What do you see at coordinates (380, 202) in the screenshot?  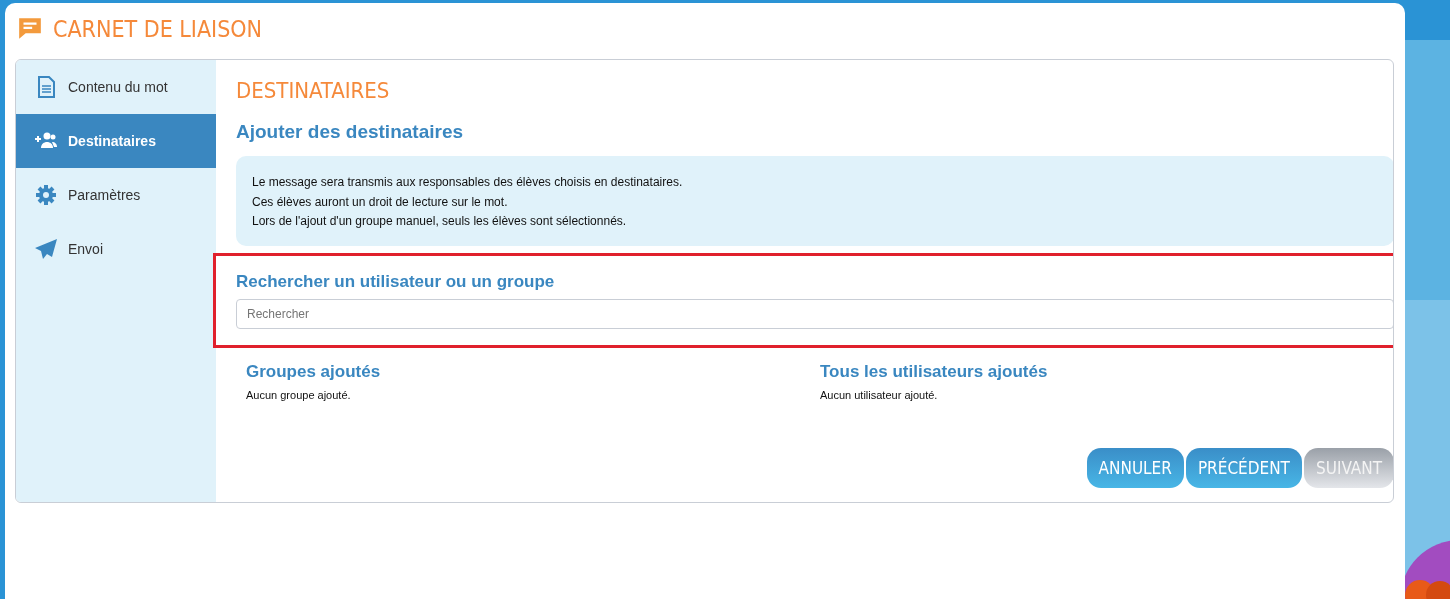 I see `info-text: Ces élèves auront un droit de lecture sur le mot.` at bounding box center [380, 202].